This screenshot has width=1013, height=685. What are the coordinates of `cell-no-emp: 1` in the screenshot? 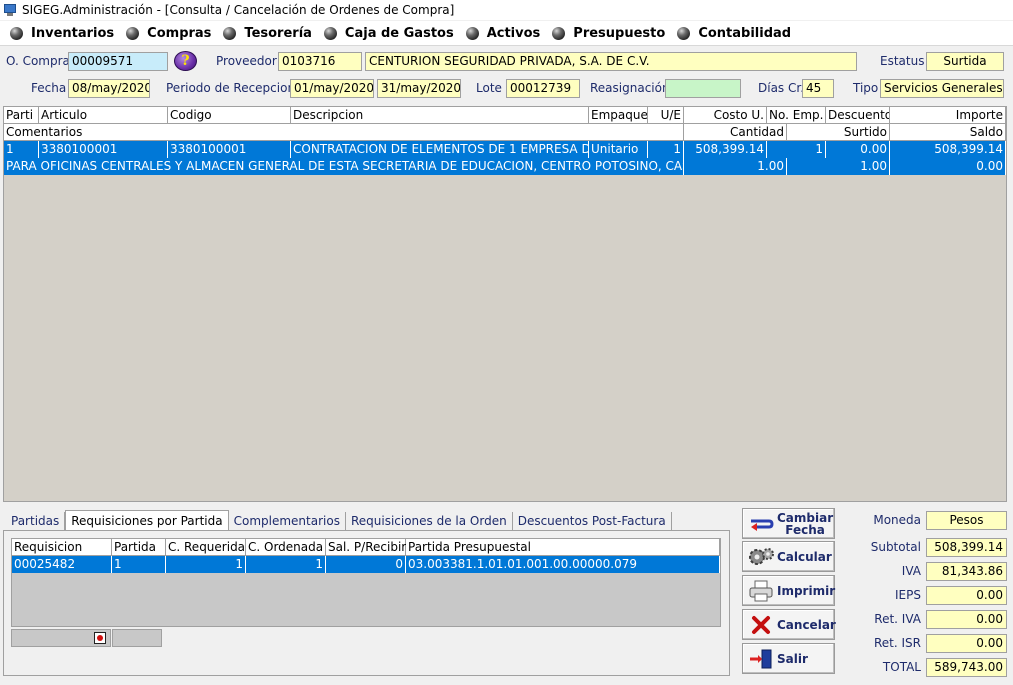 It's located at (796, 149).